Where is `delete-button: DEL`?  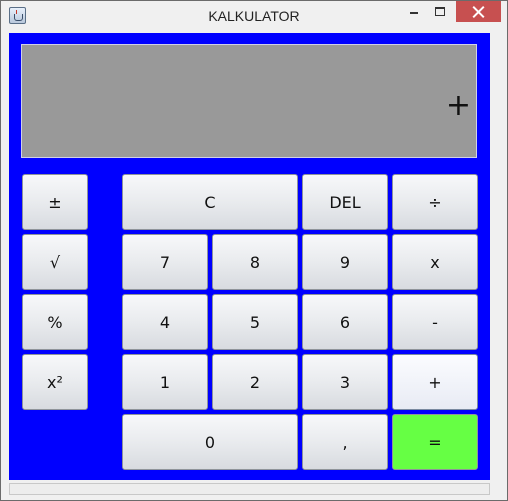 delete-button: DEL is located at coordinates (345, 202).